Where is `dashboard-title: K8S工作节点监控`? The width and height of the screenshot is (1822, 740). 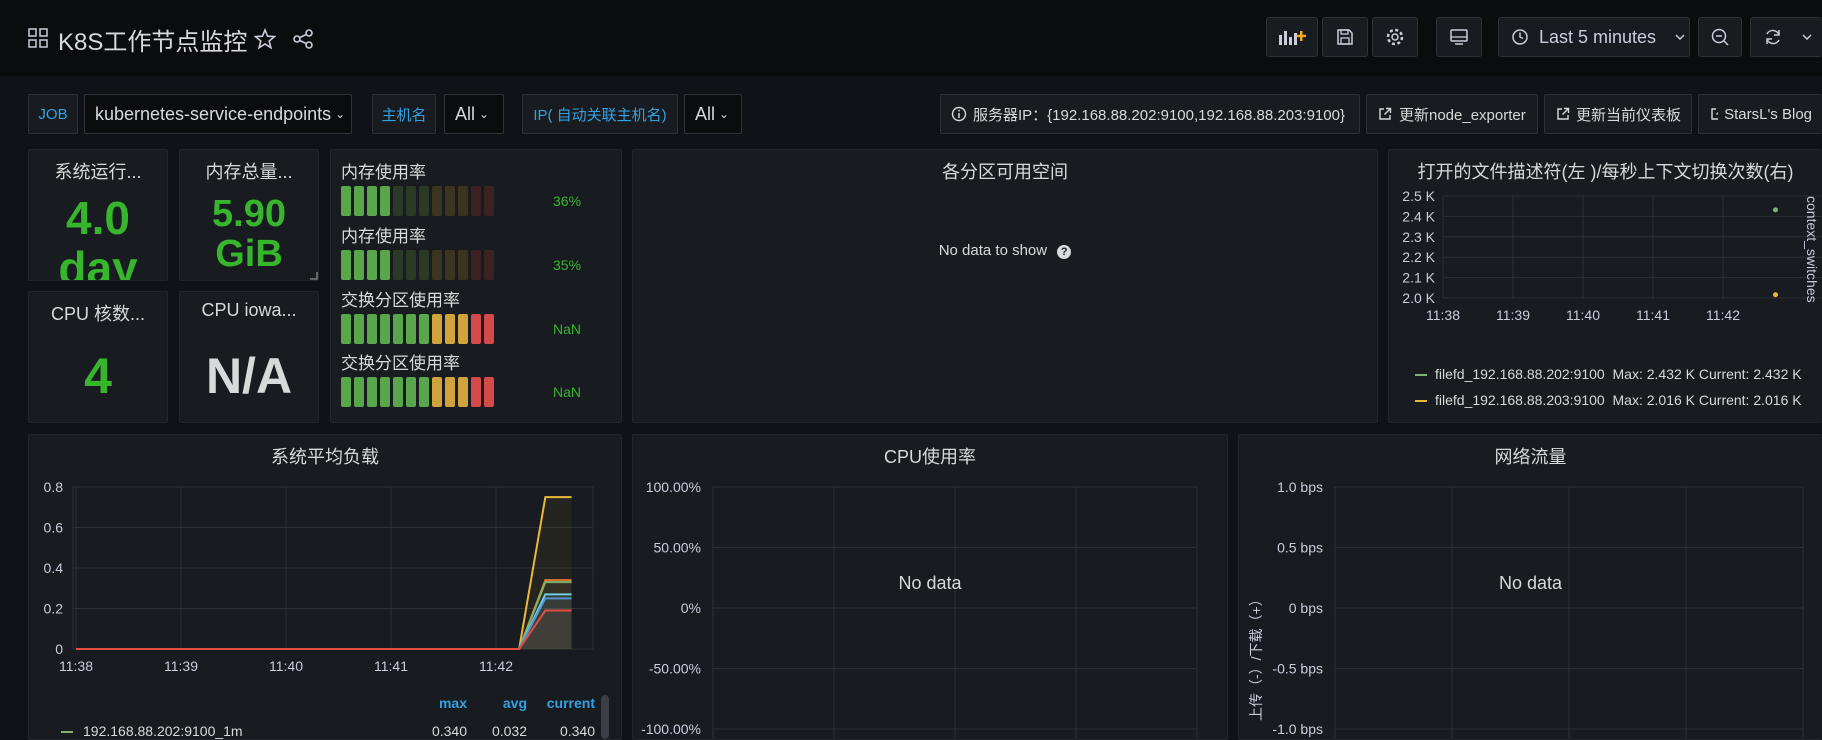
dashboard-title: K8S工作节点监控 is located at coordinates (152, 39).